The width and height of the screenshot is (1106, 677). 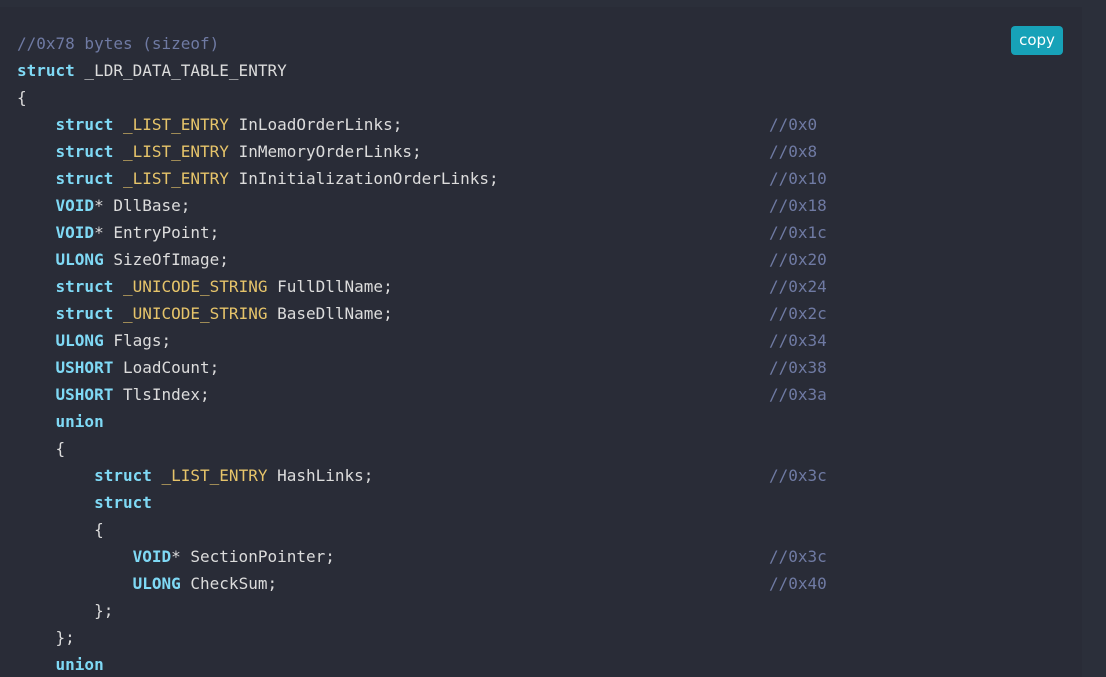 What do you see at coordinates (118, 43) in the screenshot?
I see `code-comment: //0x78 bytes (sizeof)` at bounding box center [118, 43].